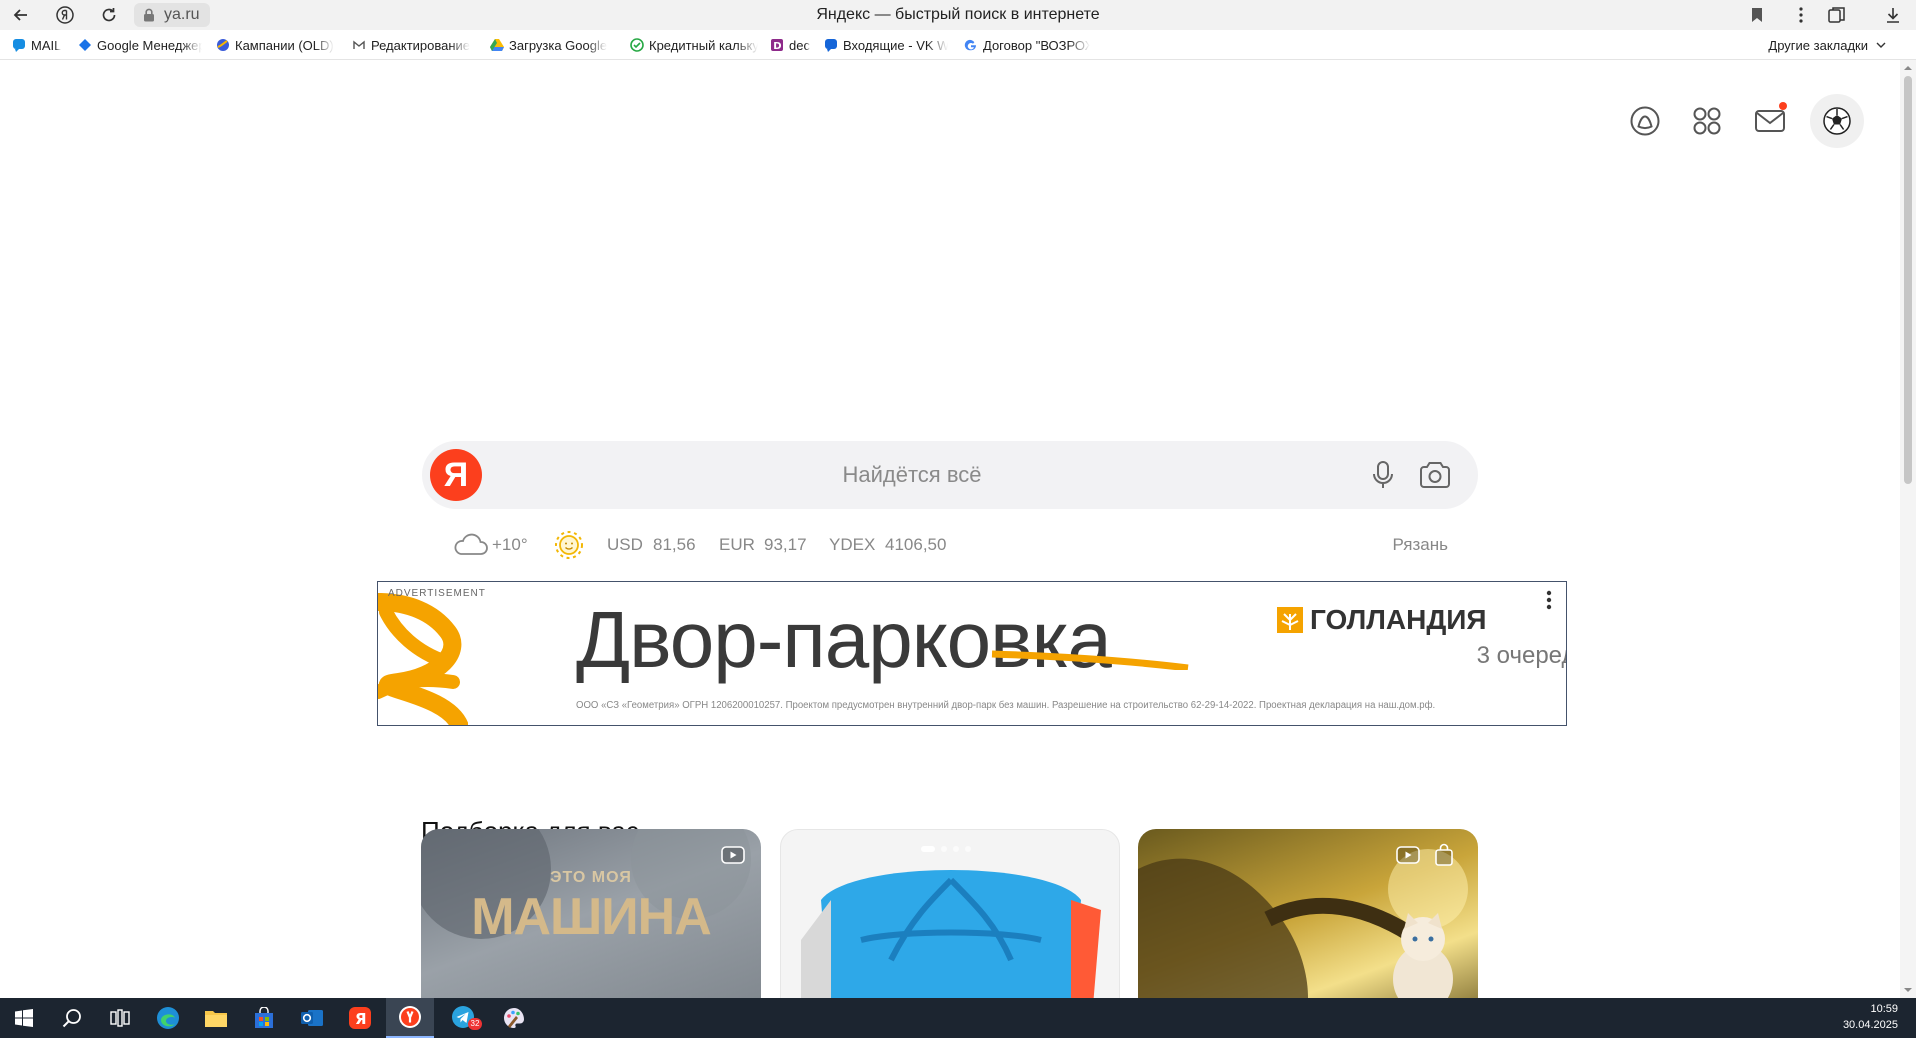  I want to click on bookmark-icon, so click(1757, 15).